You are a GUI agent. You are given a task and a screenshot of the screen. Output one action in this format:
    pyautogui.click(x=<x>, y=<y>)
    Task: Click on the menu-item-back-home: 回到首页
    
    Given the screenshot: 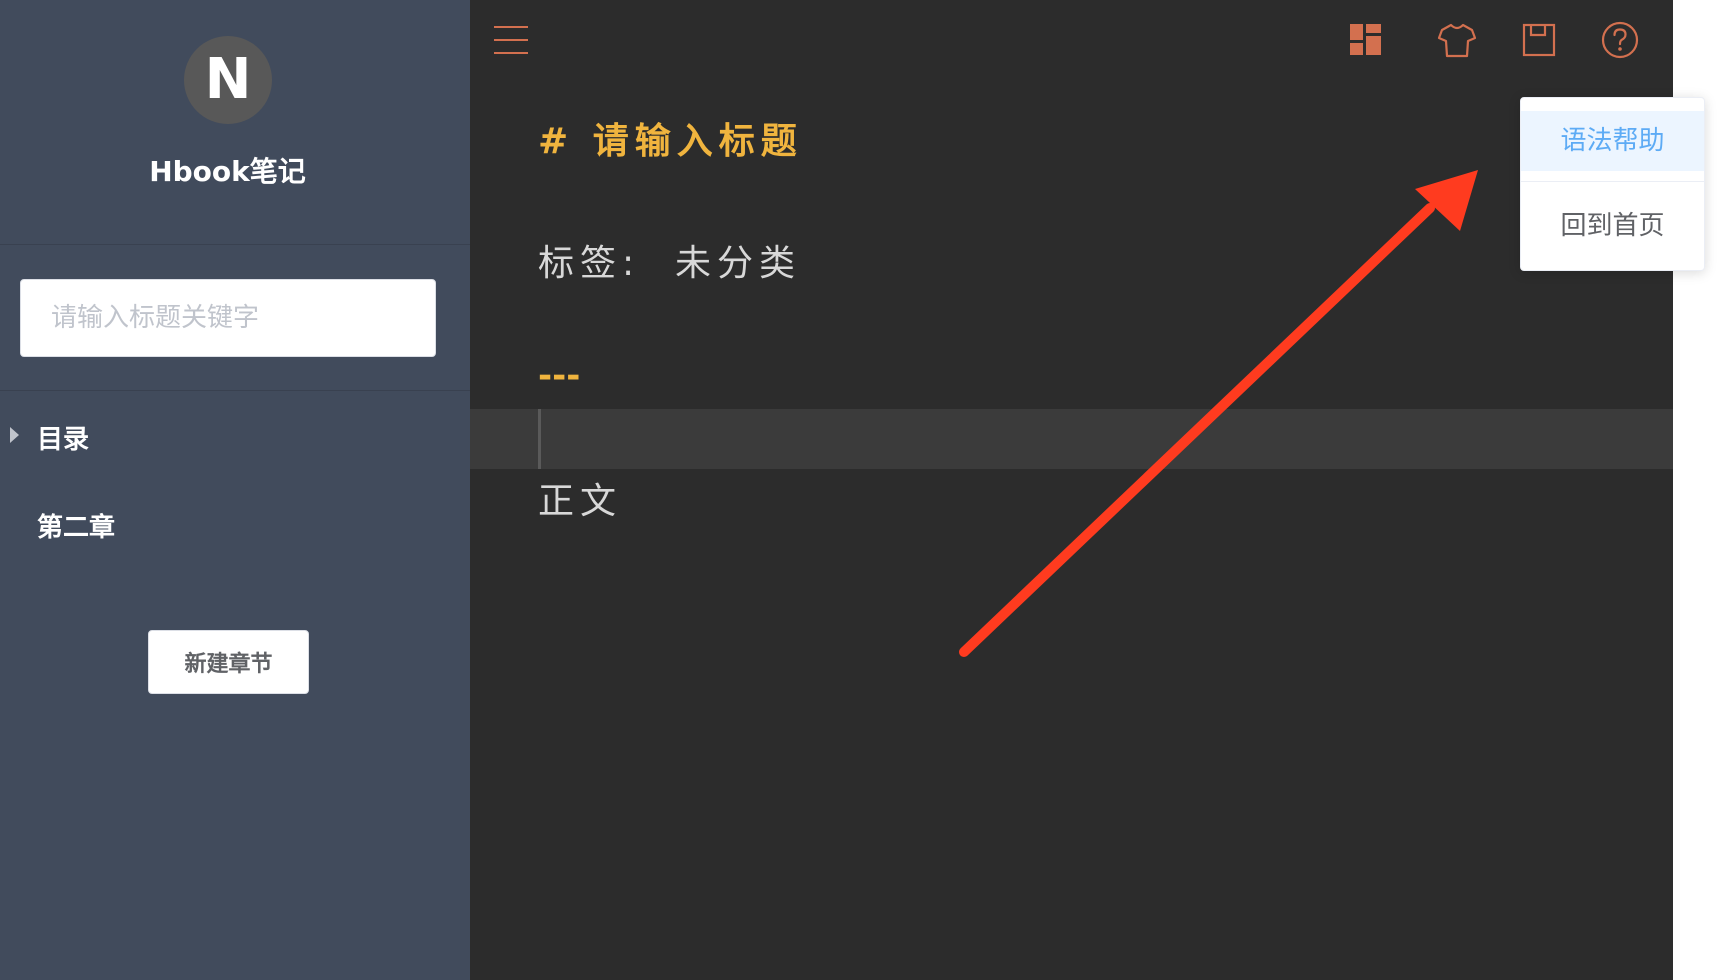 What is the action you would take?
    pyautogui.click(x=1612, y=226)
    